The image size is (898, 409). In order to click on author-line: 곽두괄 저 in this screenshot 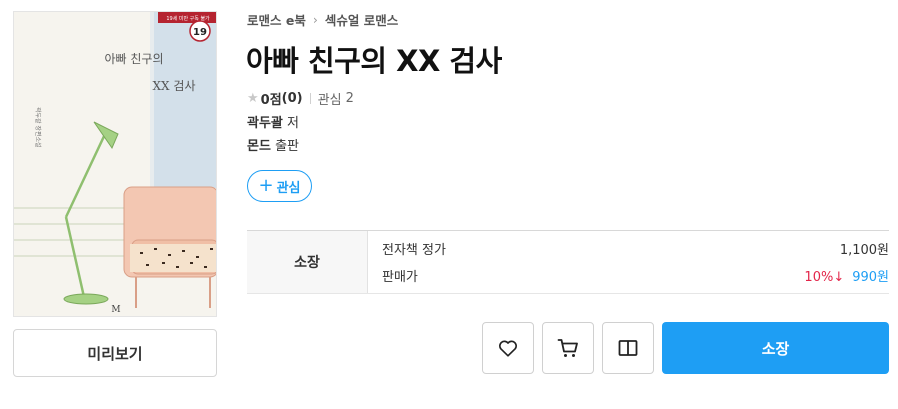, I will do `click(273, 121)`.